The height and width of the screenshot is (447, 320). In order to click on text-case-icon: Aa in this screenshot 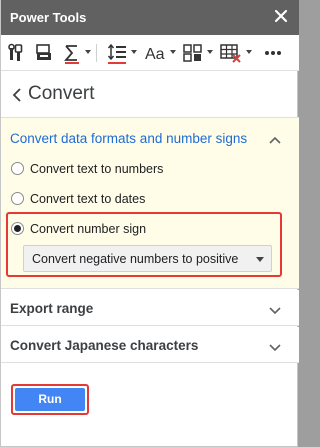, I will do `click(157, 53)`.